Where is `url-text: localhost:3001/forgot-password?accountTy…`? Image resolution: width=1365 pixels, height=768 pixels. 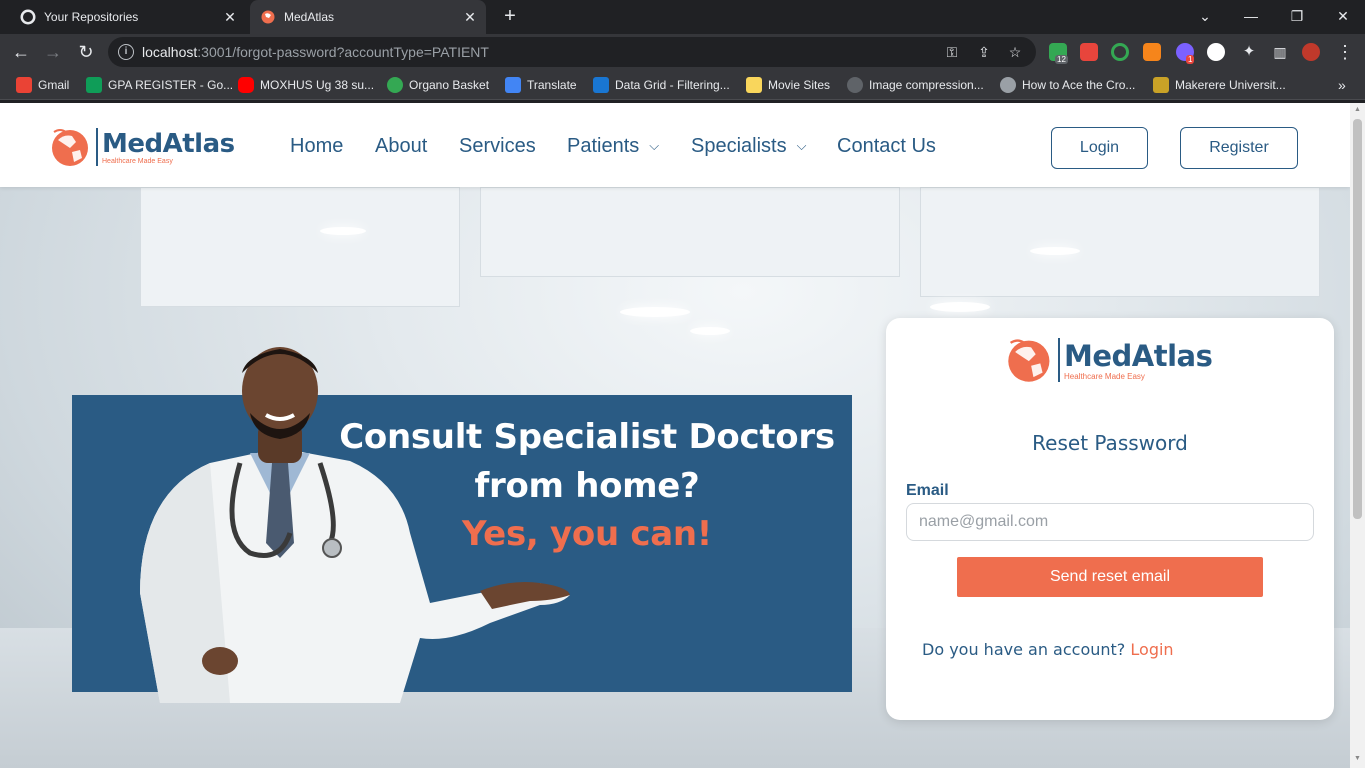
url-text: localhost:3001/forgot-password?accountTy… is located at coordinates (315, 52).